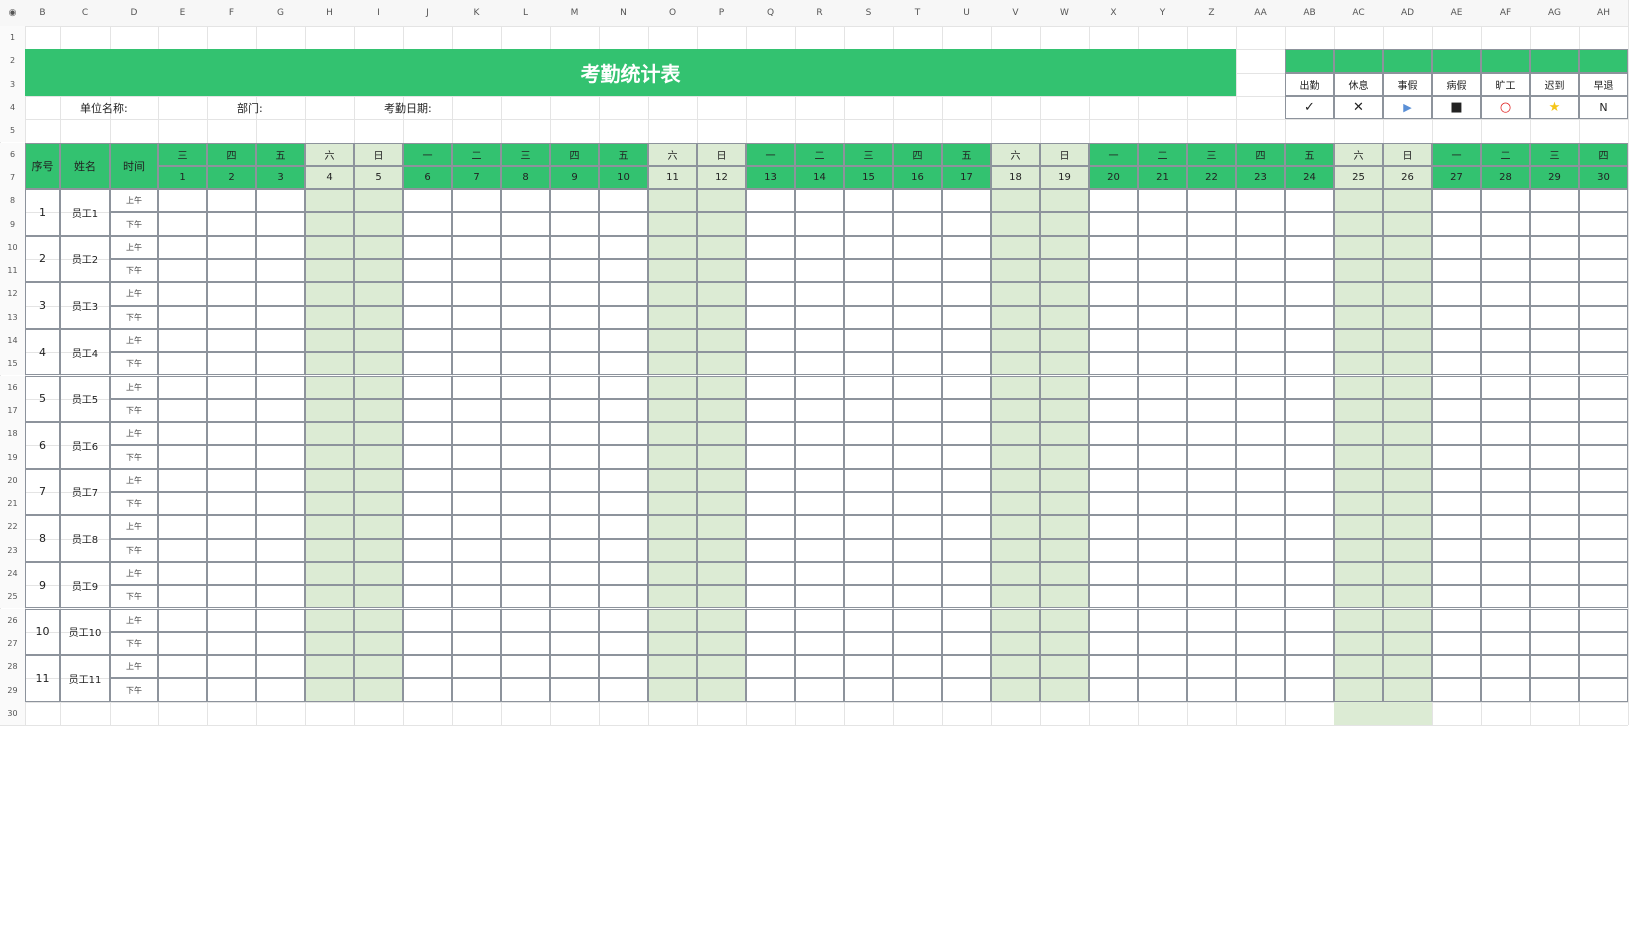 Image resolution: width=1640 pixels, height=952 pixels. I want to click on column-header: AF, so click(1505, 13).